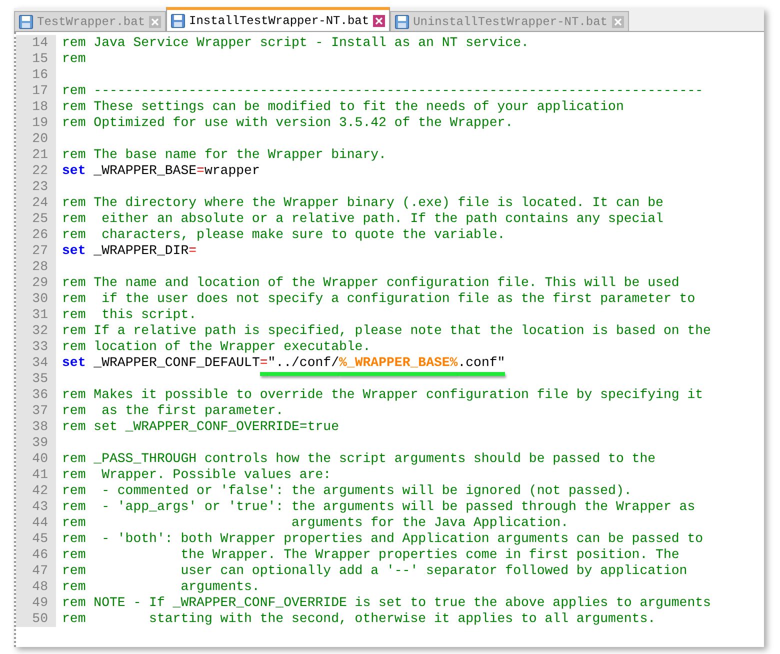 The image size is (780, 654). Describe the element at coordinates (176, 362) in the screenshot. I see `code-text: _WRAPPER_CONF_DEFAULT` at that location.